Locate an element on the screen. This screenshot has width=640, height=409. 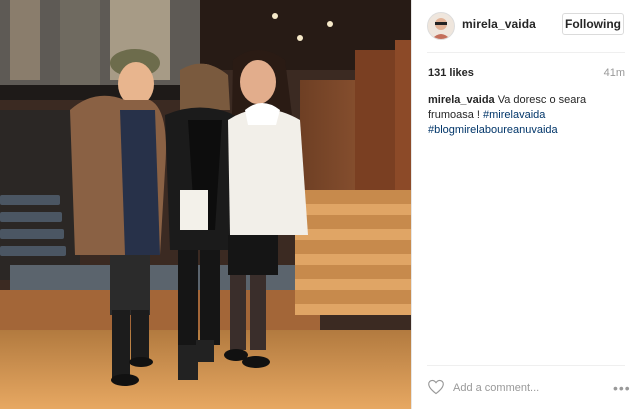
more-options-icon: ••• is located at coordinates (622, 388).